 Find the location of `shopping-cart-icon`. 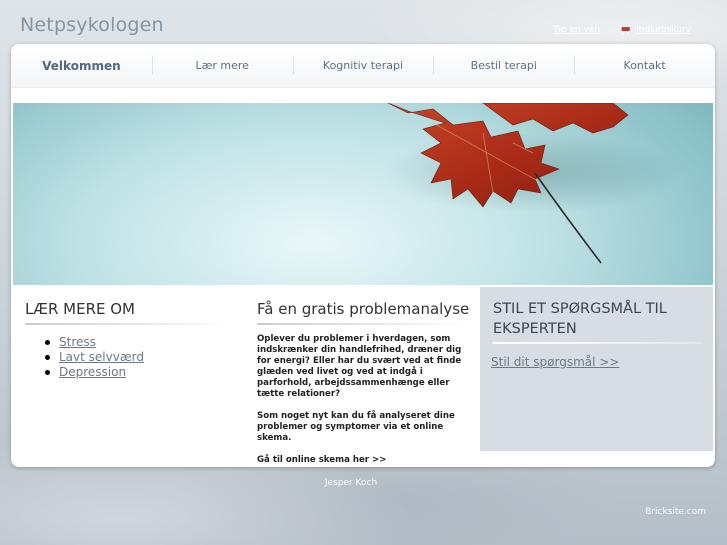

shopping-cart-icon is located at coordinates (625, 29).